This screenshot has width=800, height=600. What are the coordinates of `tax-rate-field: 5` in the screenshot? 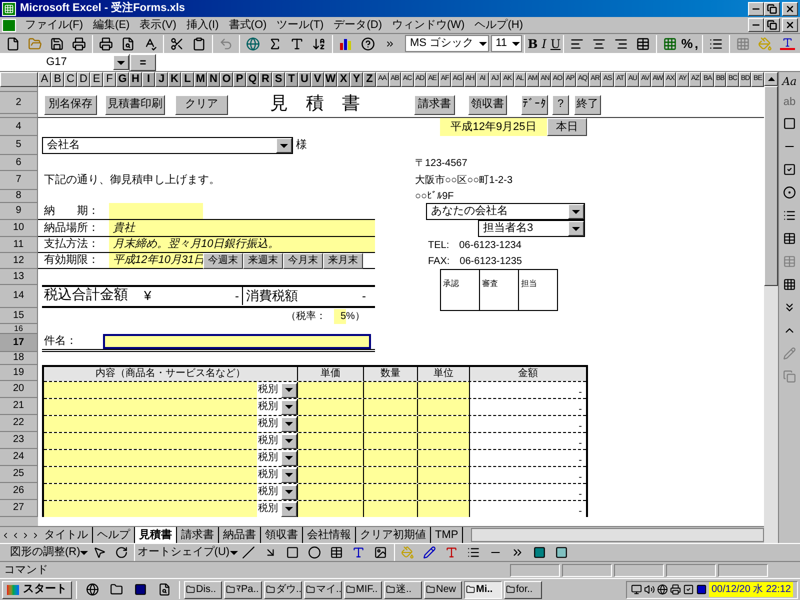 It's located at (340, 316).